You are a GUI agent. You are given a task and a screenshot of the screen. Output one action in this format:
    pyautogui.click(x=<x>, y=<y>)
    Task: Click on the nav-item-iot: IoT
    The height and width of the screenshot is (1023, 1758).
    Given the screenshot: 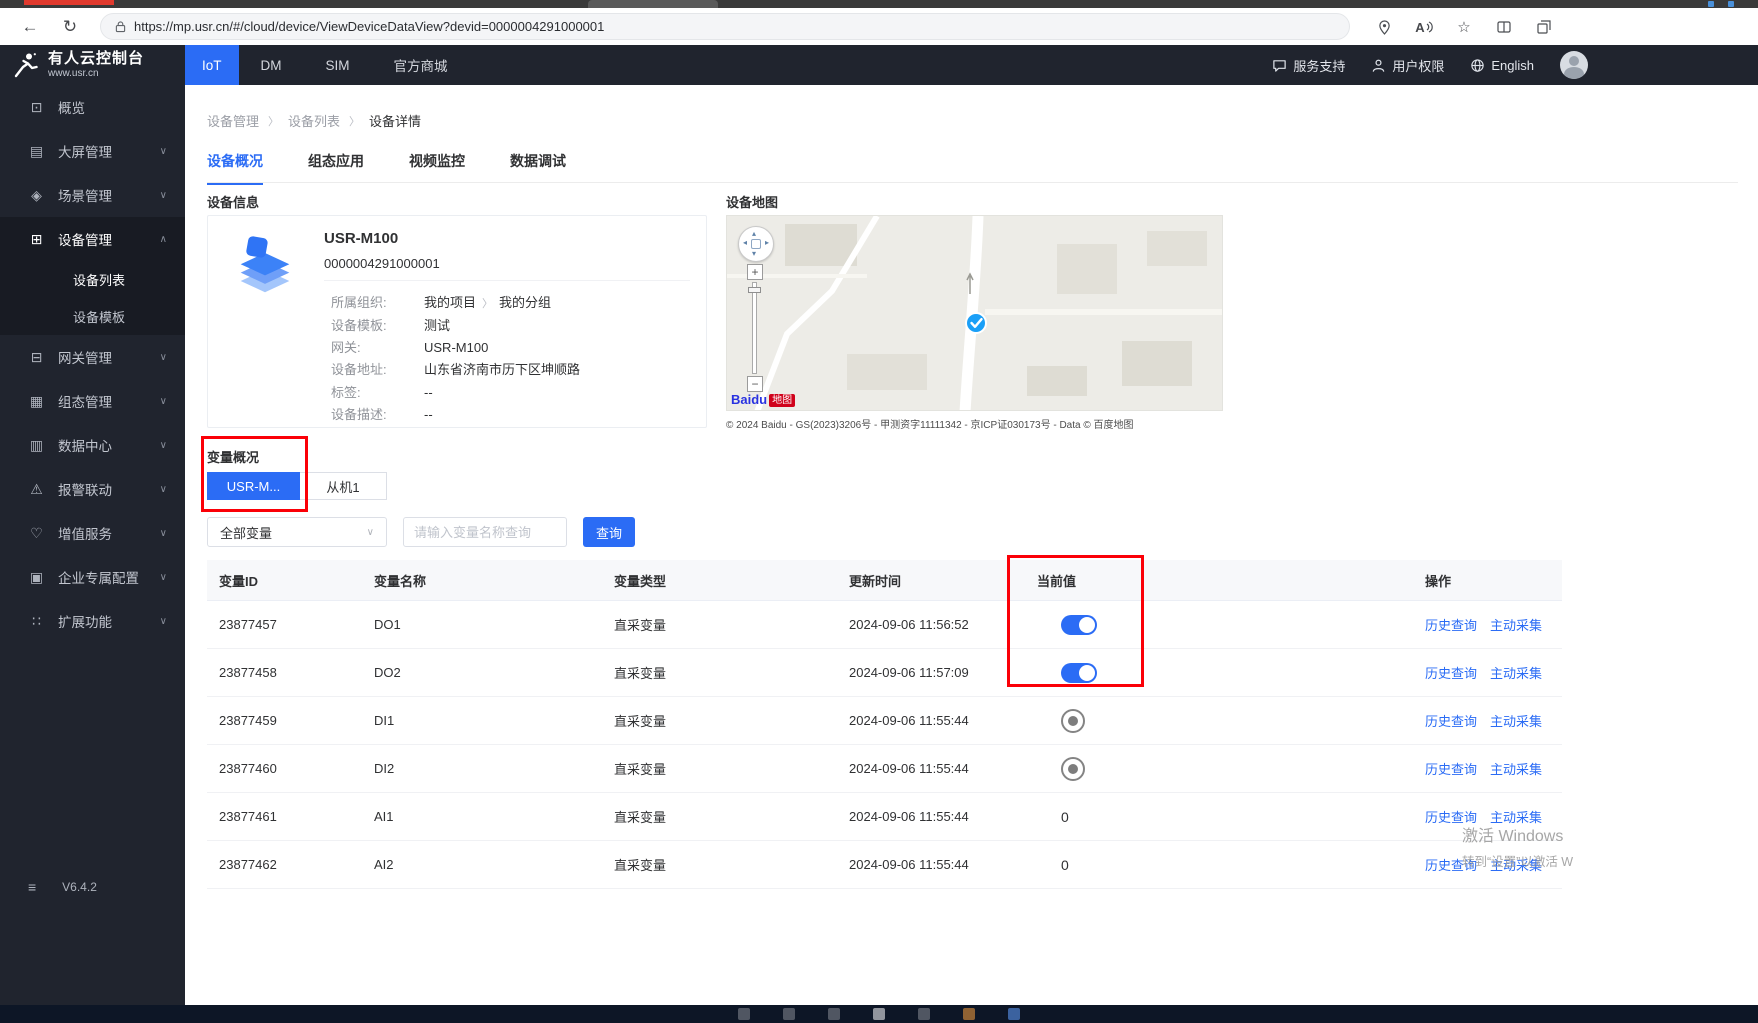 What is the action you would take?
    pyautogui.click(x=212, y=65)
    